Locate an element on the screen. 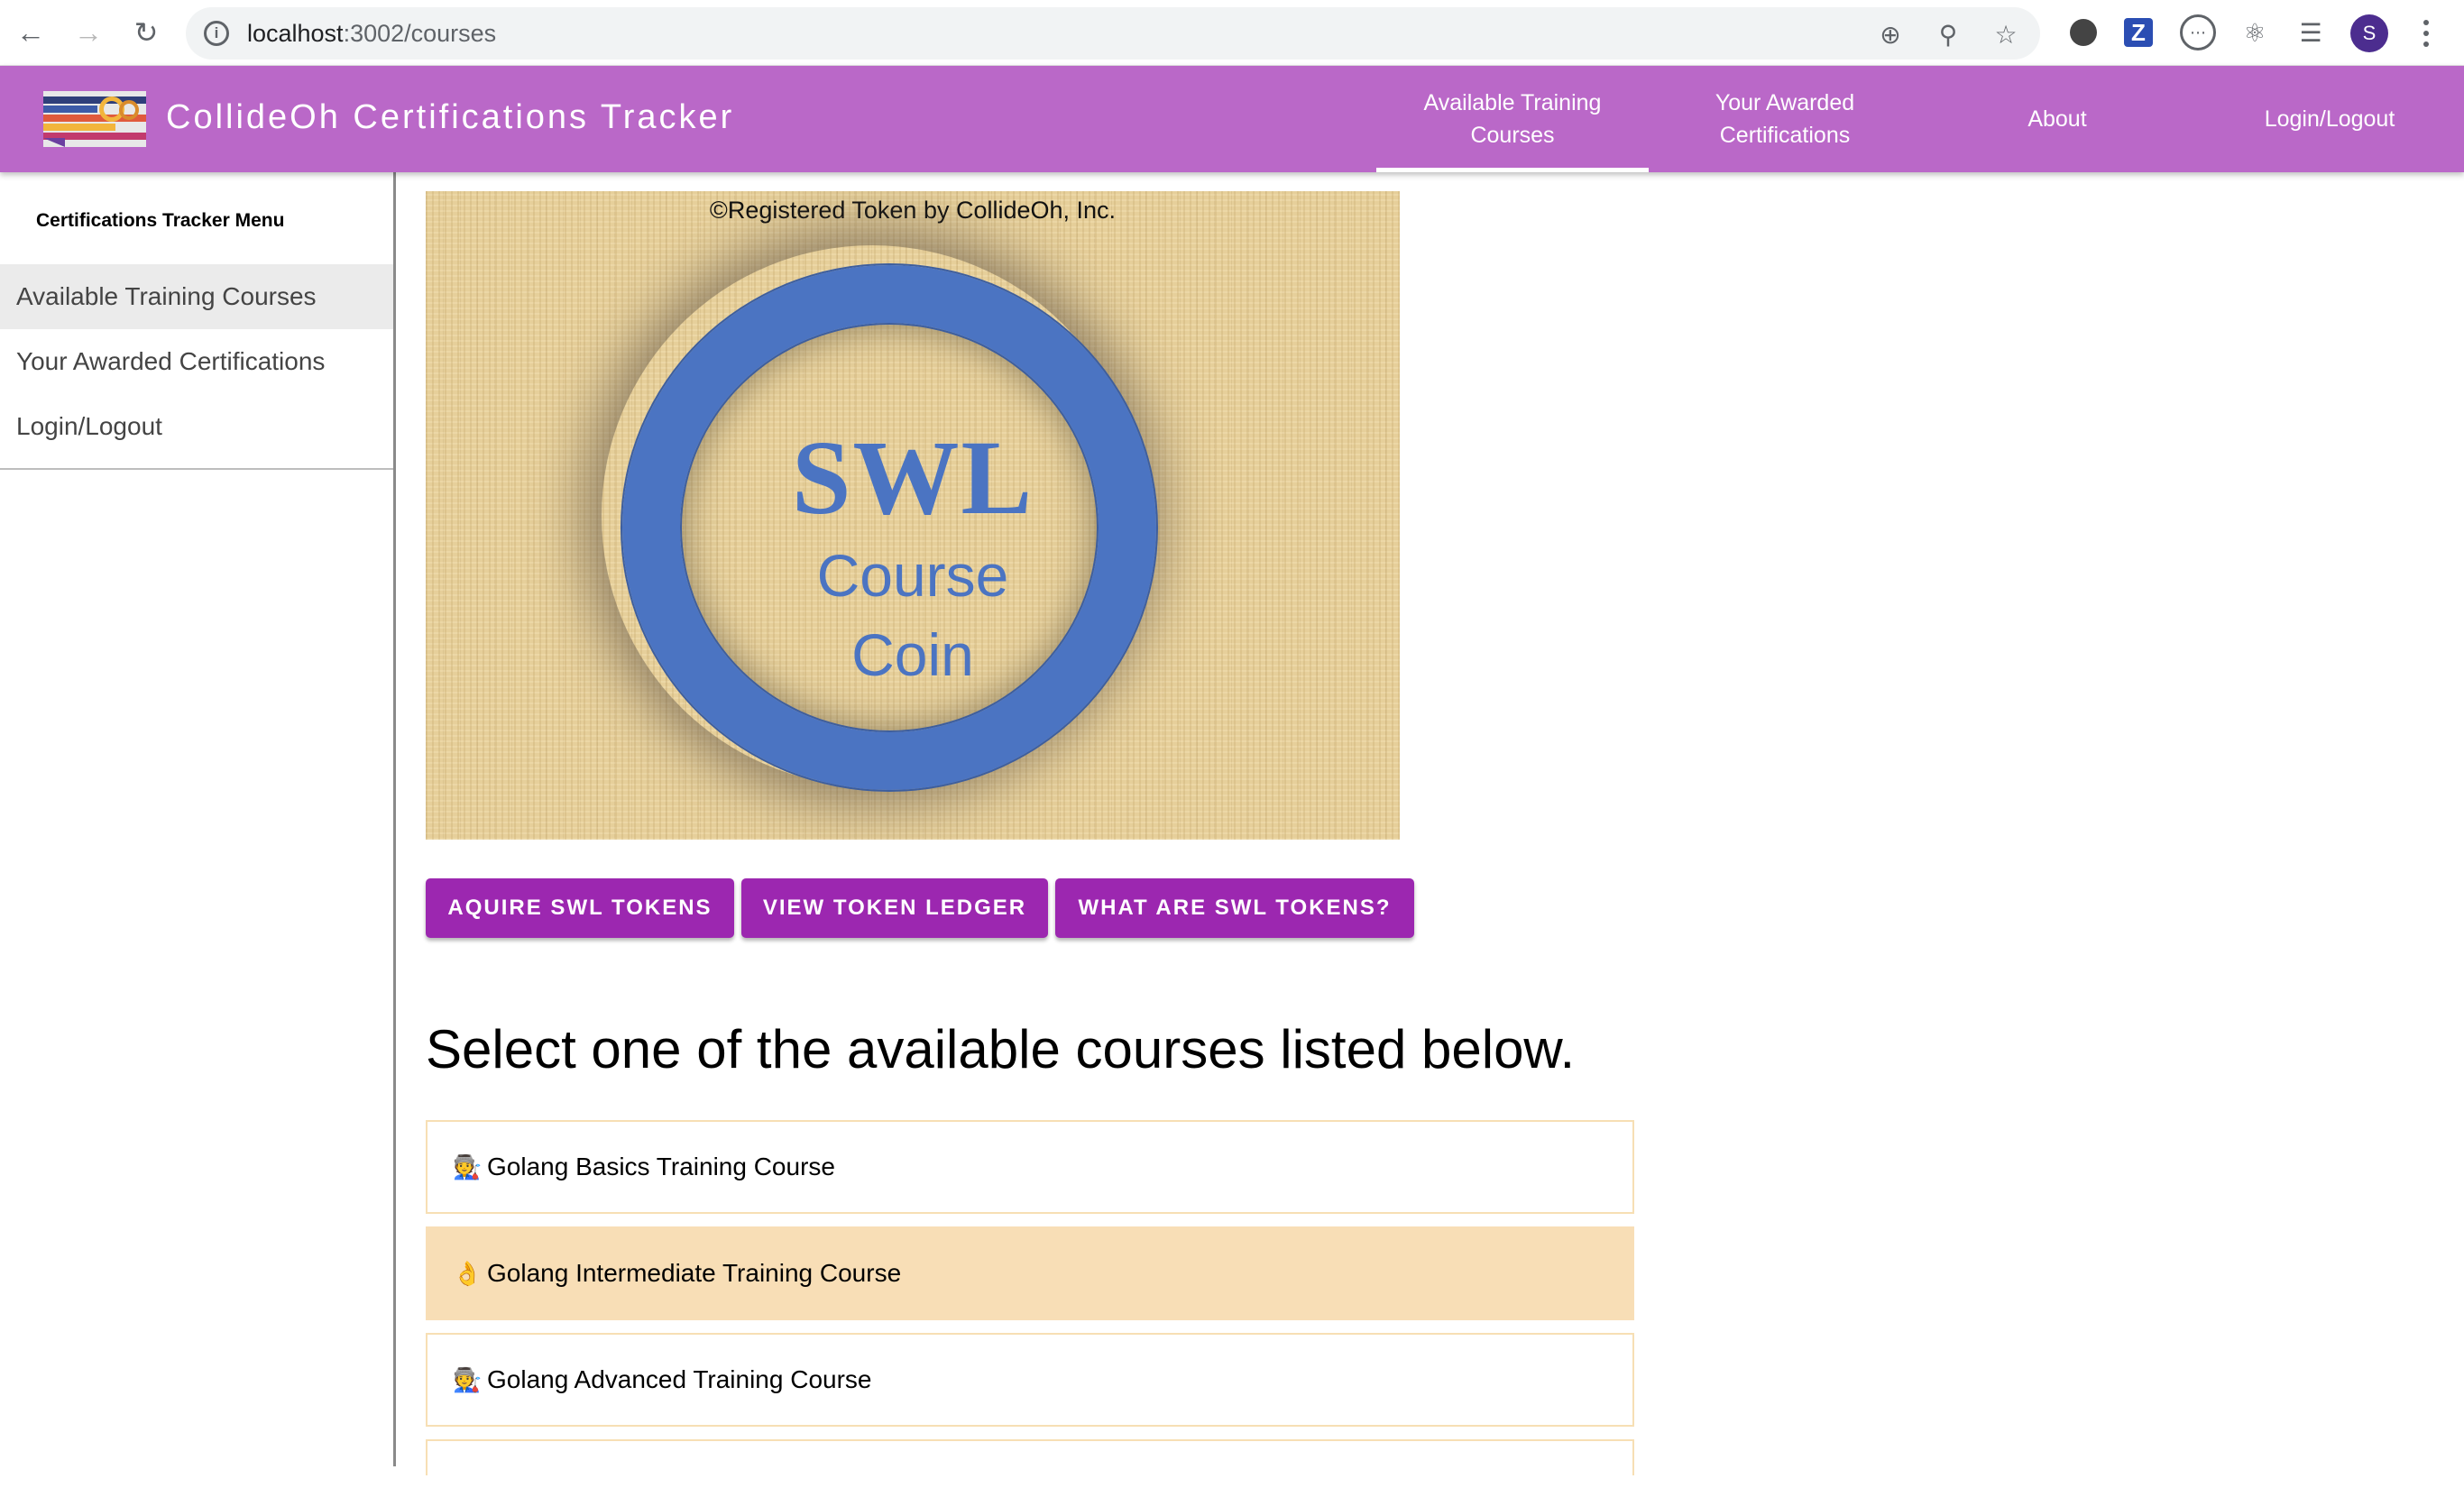 The height and width of the screenshot is (1488, 2464). tab-login-logout: Login/Logout is located at coordinates (2328, 119).